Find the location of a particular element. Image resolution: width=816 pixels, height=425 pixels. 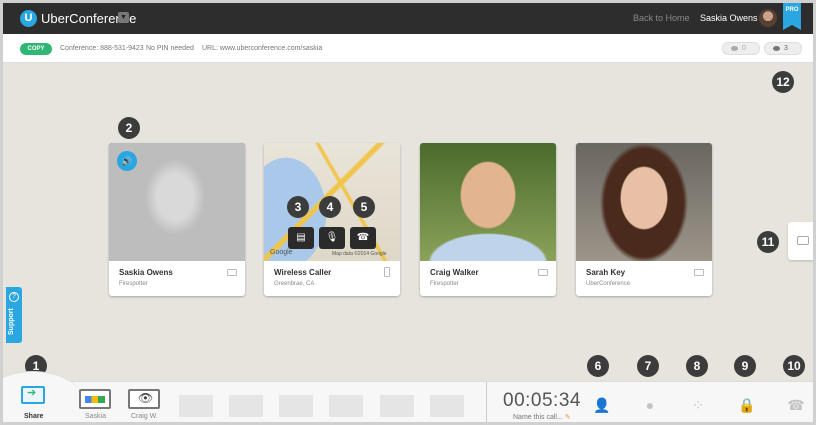

thumbnail-label: Craig W. is located at coordinates (144, 416).